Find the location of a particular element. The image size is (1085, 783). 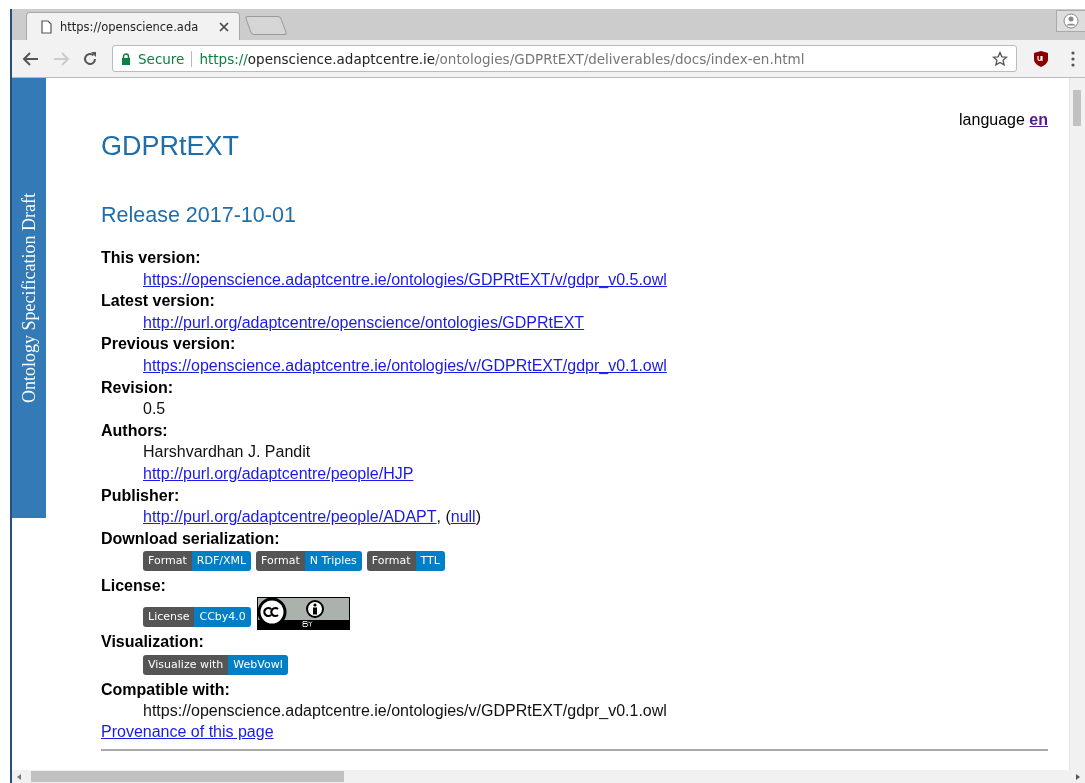

cc-by-license-icon is located at coordinates (303, 613).